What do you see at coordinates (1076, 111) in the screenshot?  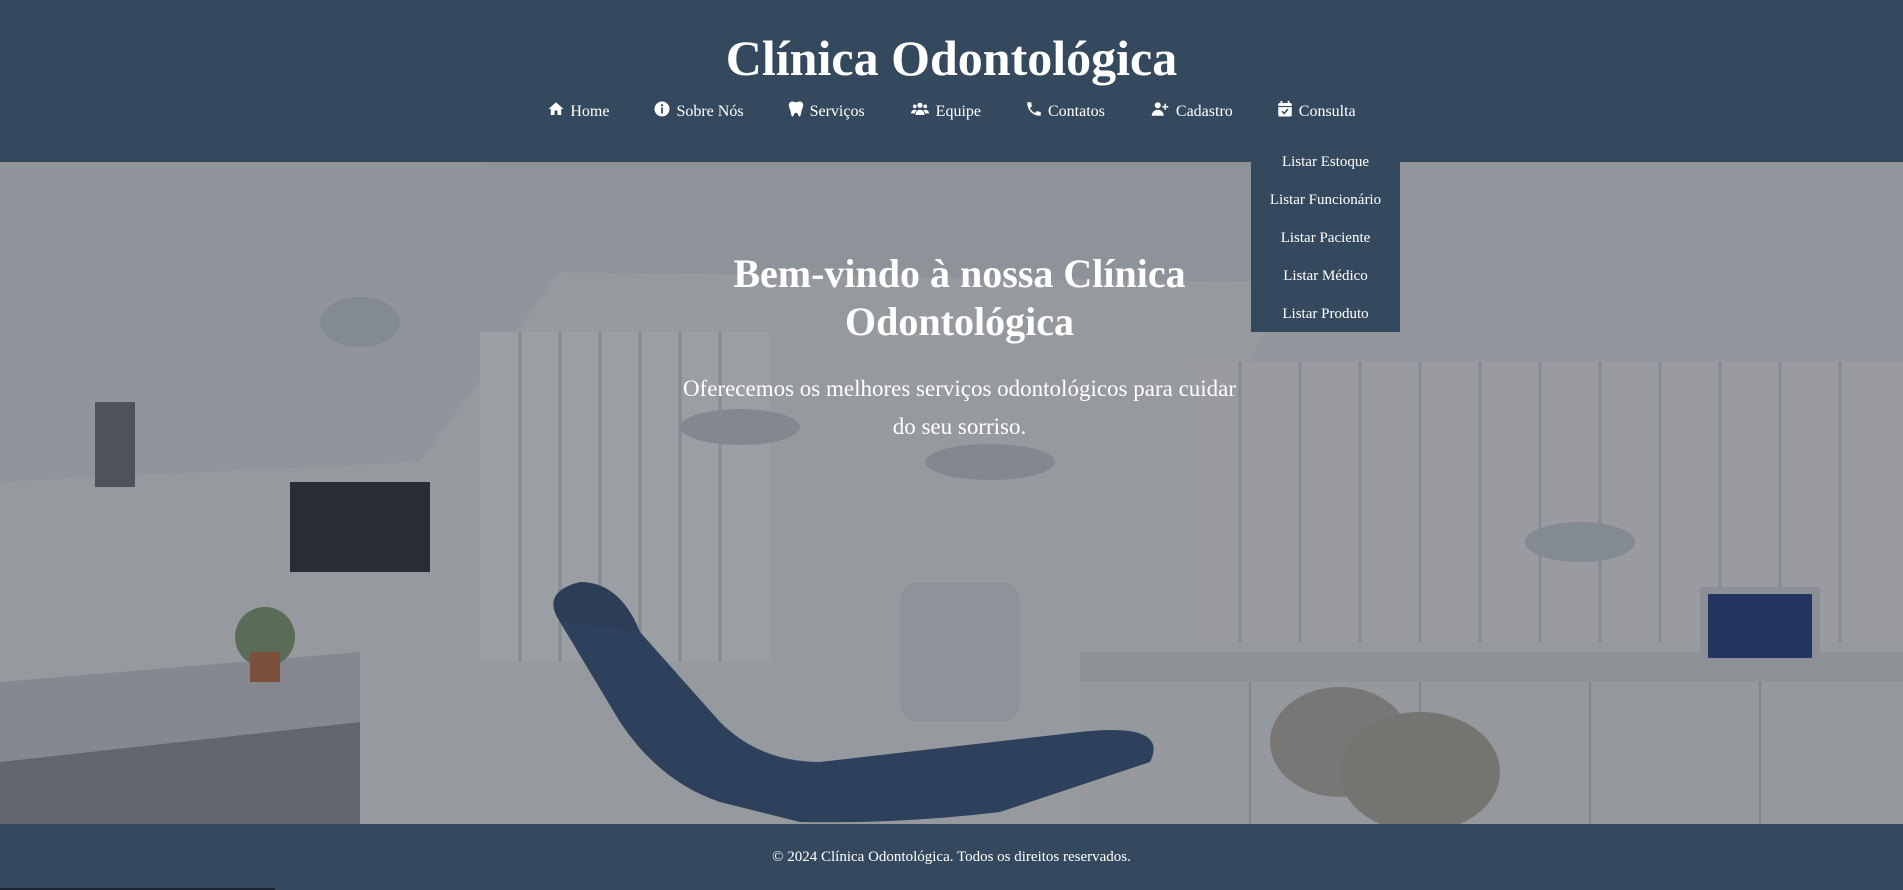 I see `nav-item-label: Contatos` at bounding box center [1076, 111].